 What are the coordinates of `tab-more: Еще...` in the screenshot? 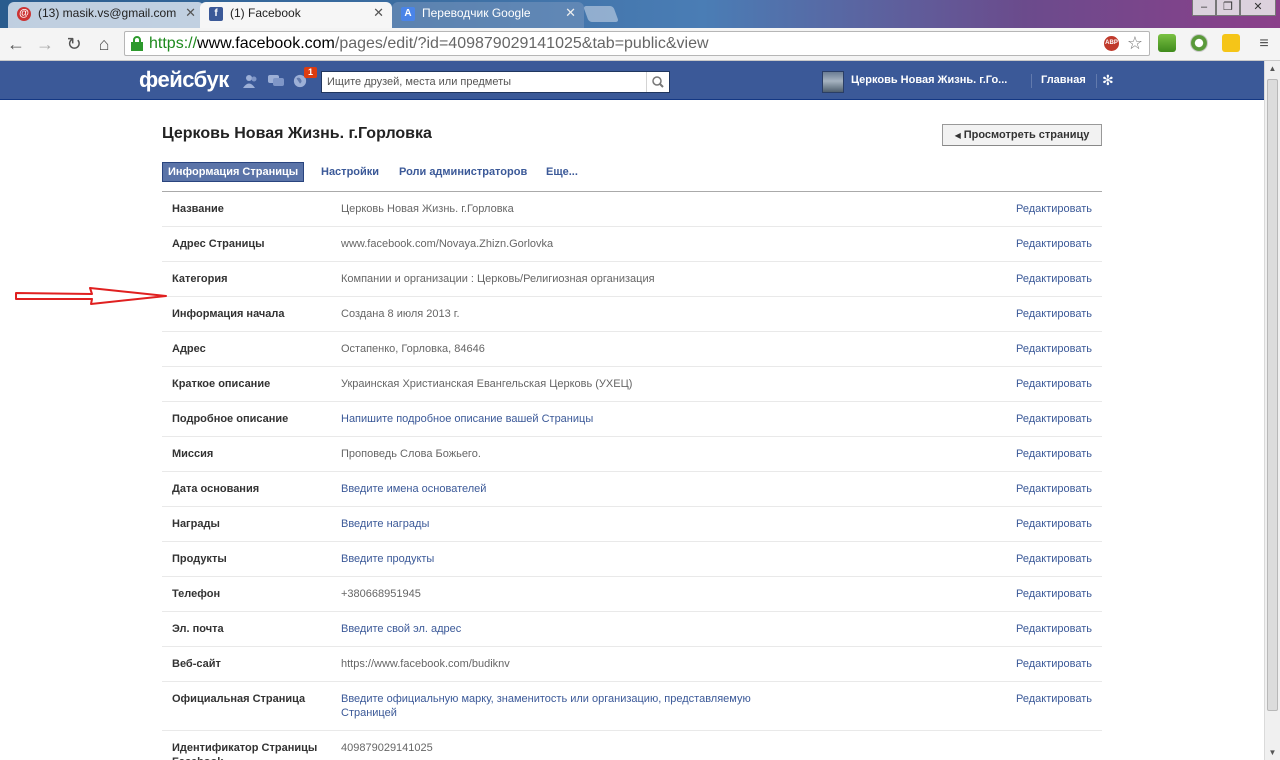 It's located at (562, 172).